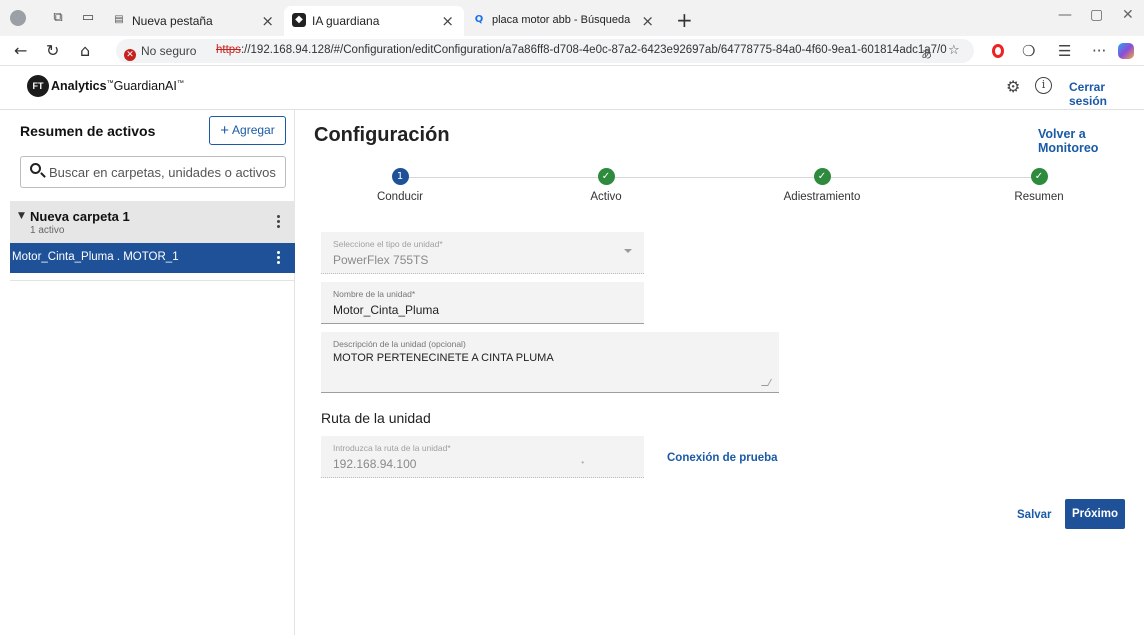 The image size is (1144, 635). I want to click on security-indicator: ✕ No seguro, so click(160, 52).